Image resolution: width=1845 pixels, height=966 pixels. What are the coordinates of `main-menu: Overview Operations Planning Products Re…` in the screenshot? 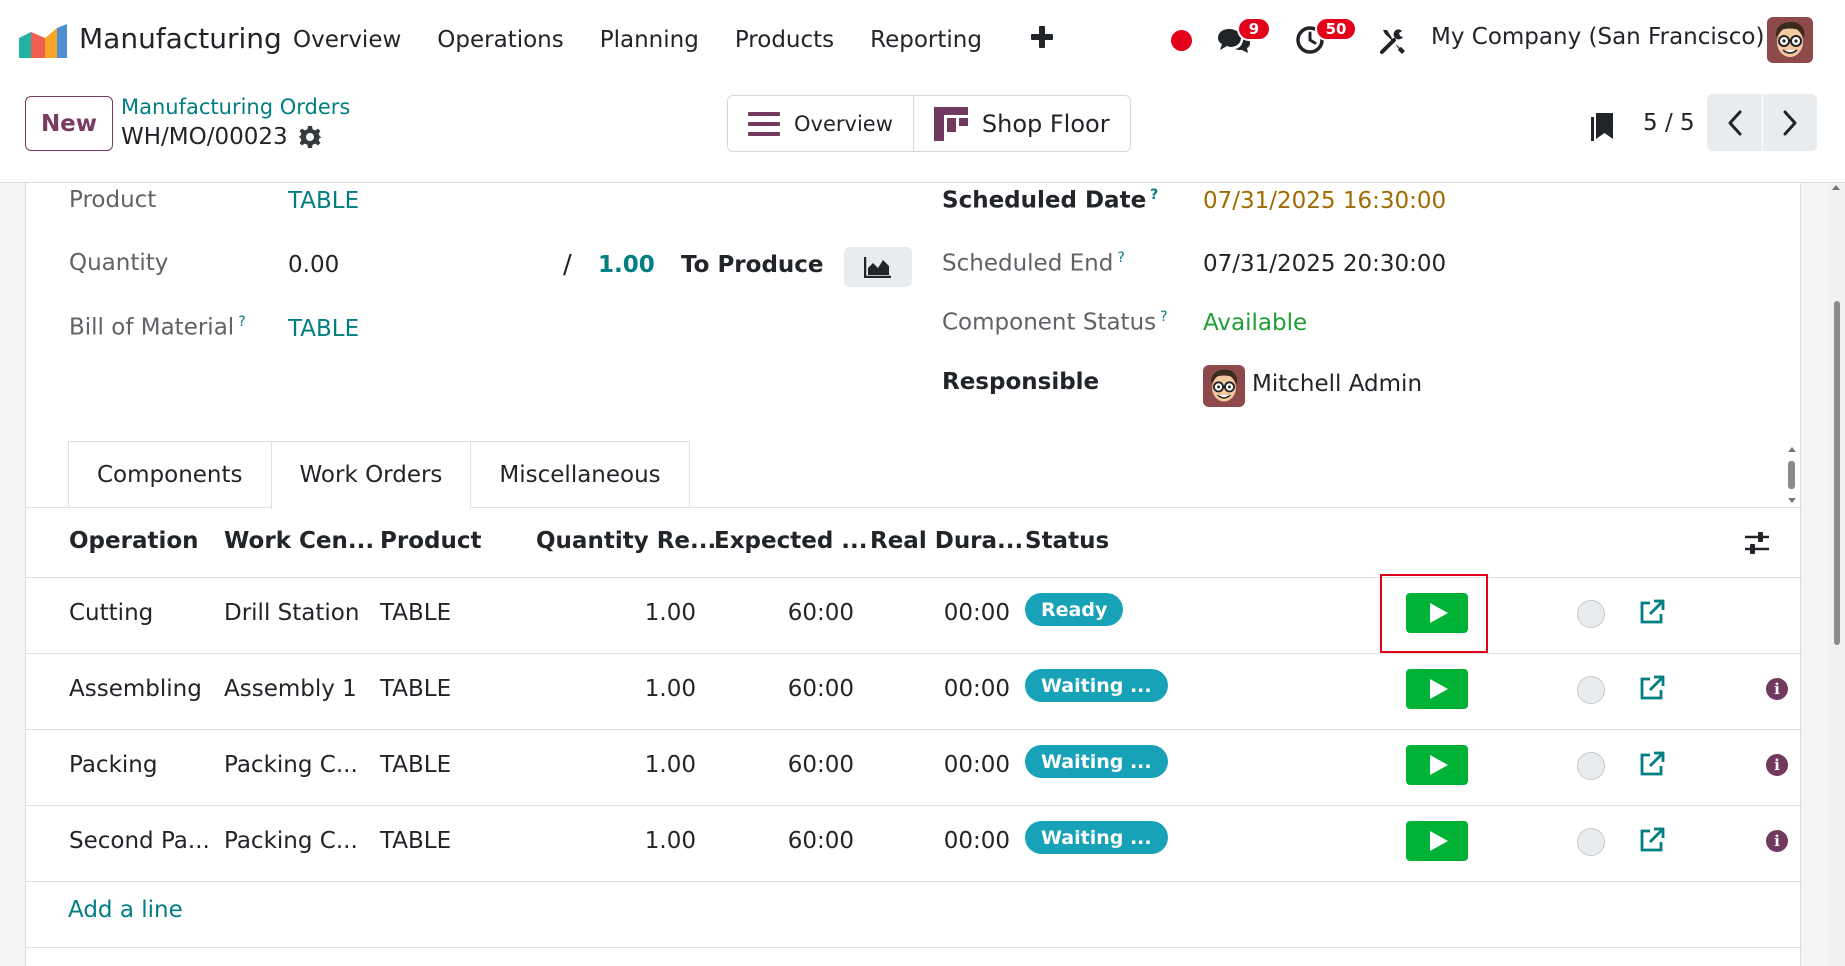 It's located at (655, 40).